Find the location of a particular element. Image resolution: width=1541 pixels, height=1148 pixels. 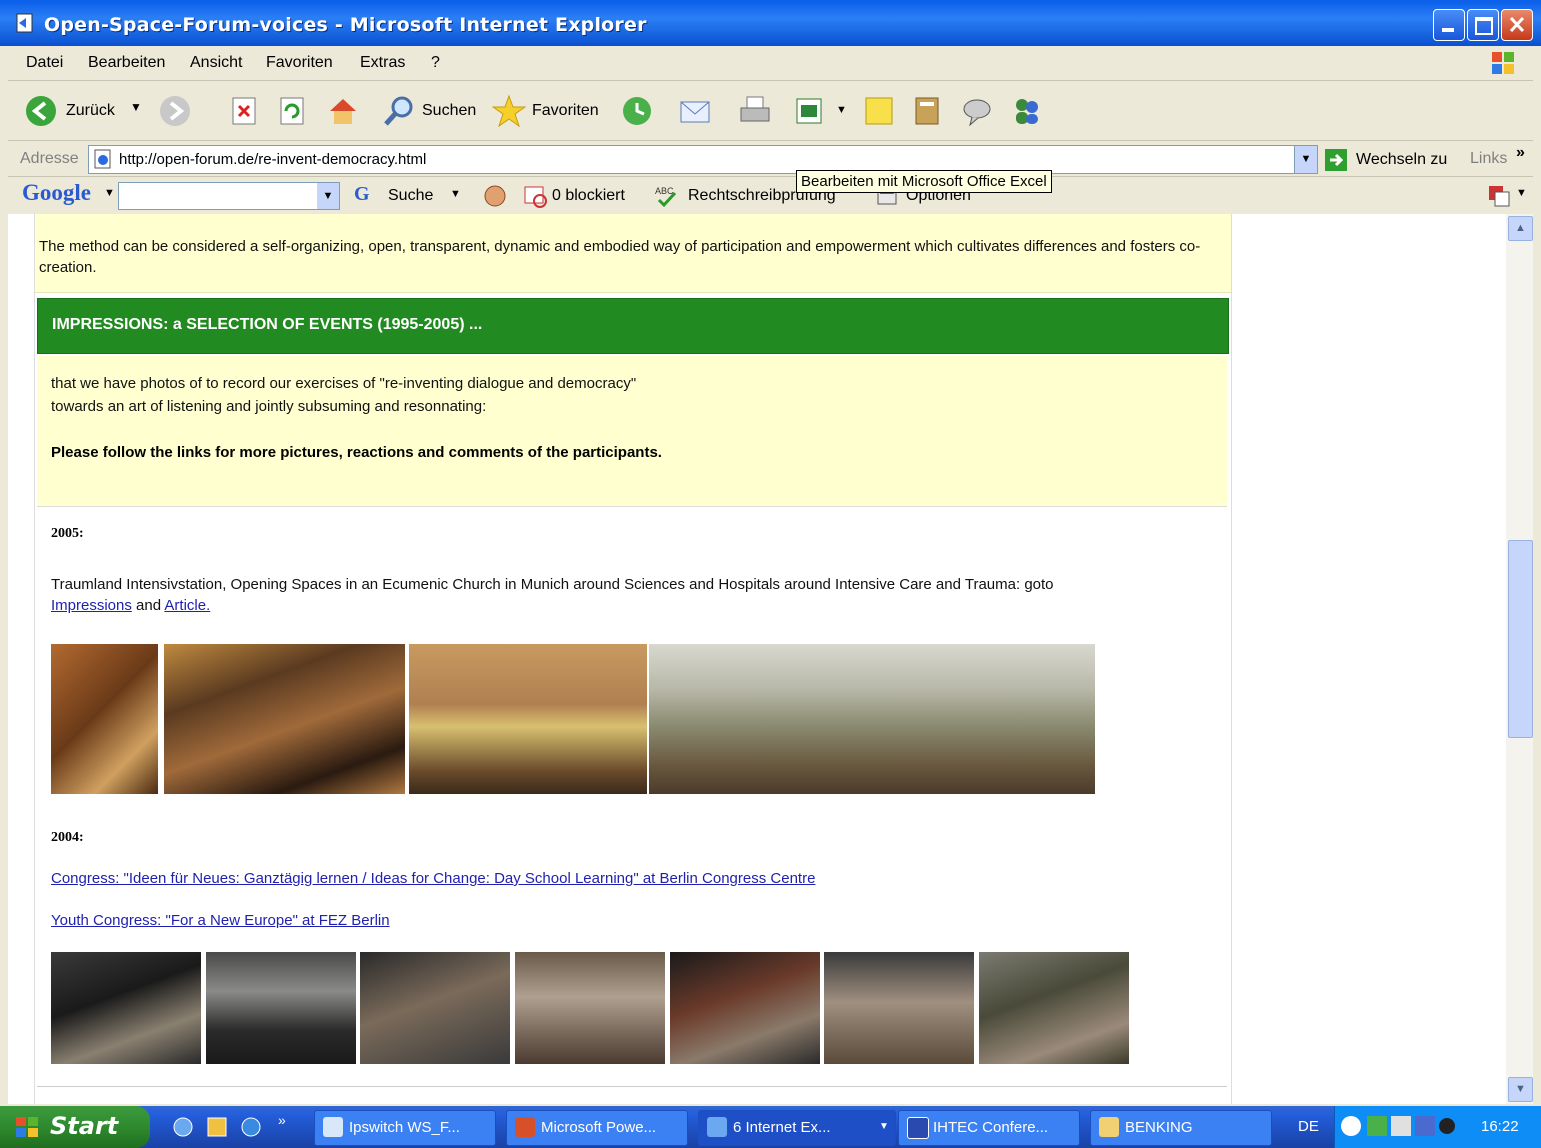

back-button: Zurück ▼ is located at coordinates (84, 111).